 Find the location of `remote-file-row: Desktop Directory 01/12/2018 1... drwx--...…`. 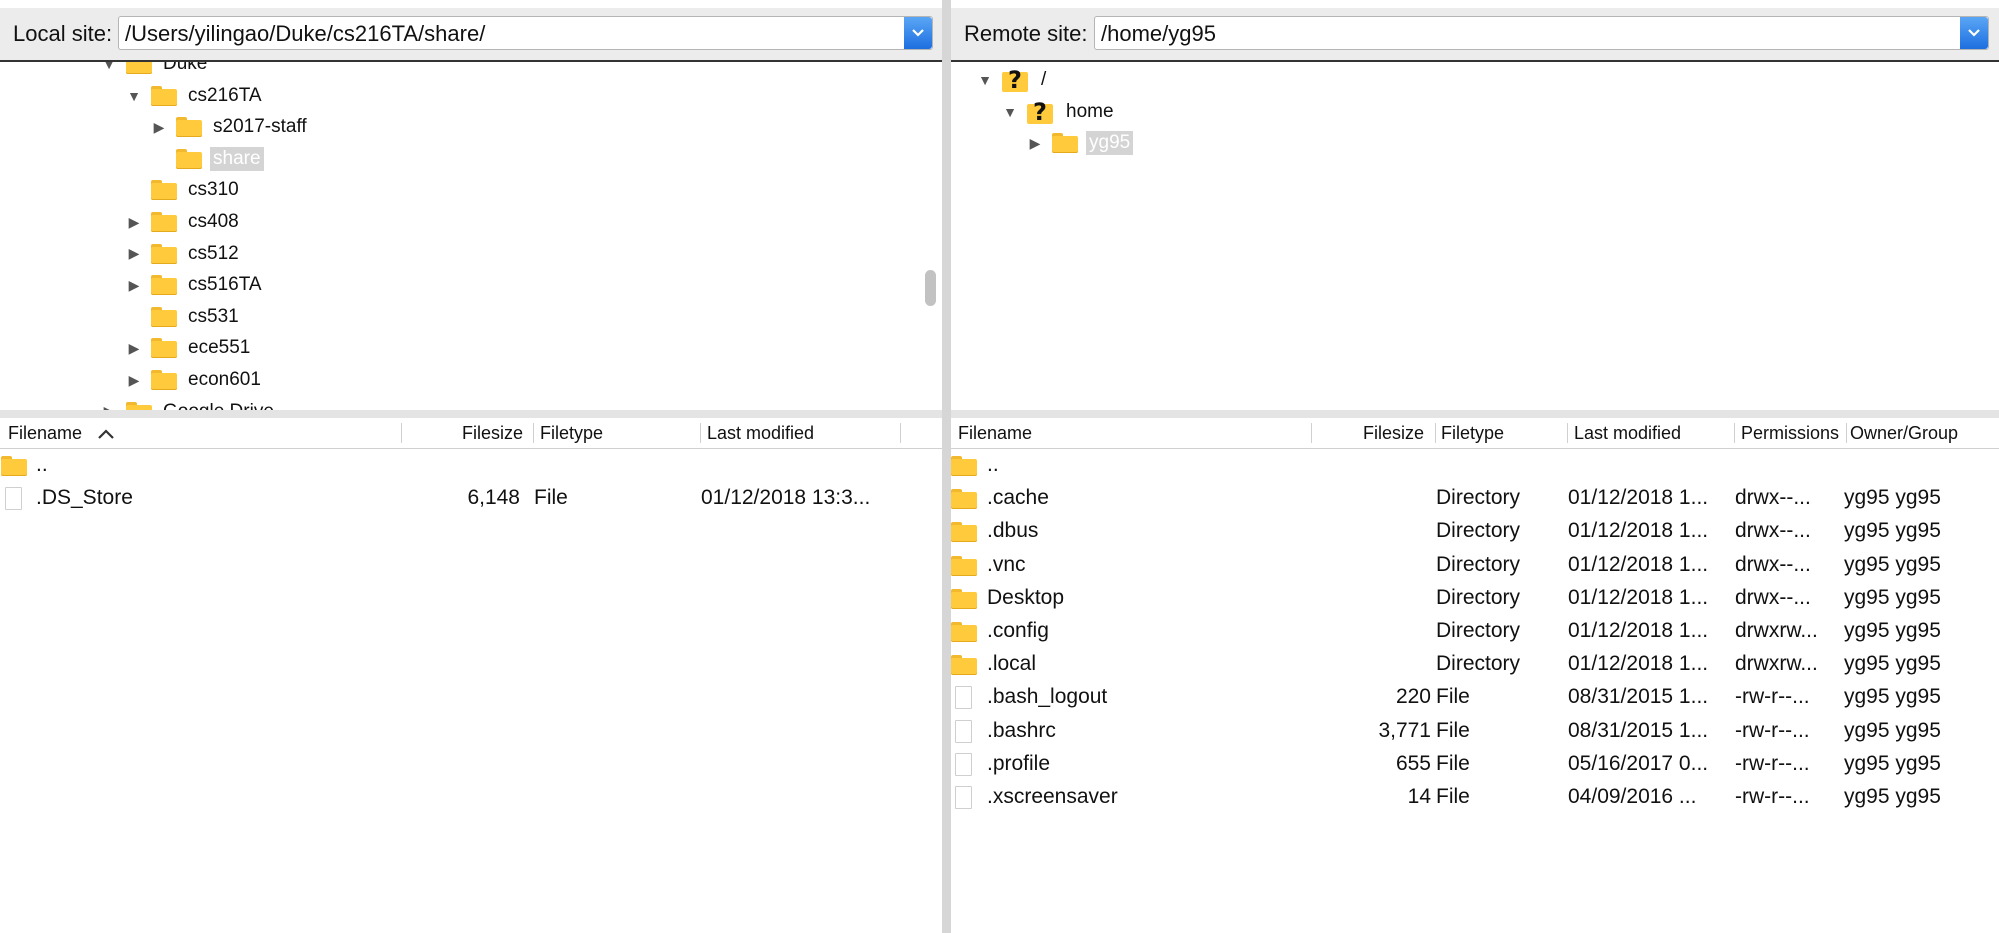

remote-file-row: Desktop Directory 01/12/2018 1... drwx--...… is located at coordinates (1475, 598).